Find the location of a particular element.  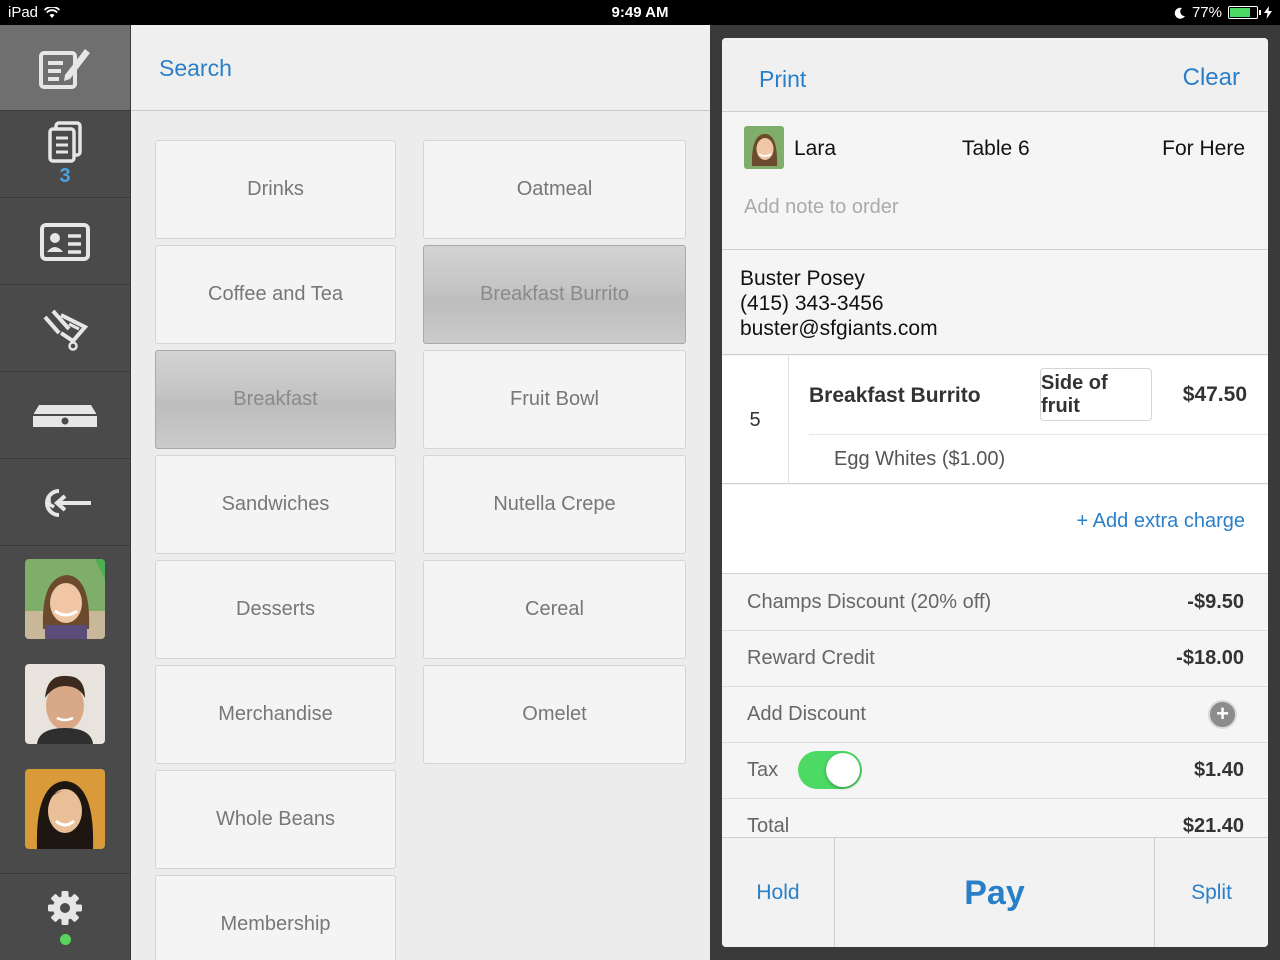

rail-item-orders: 3 is located at coordinates (65, 155).